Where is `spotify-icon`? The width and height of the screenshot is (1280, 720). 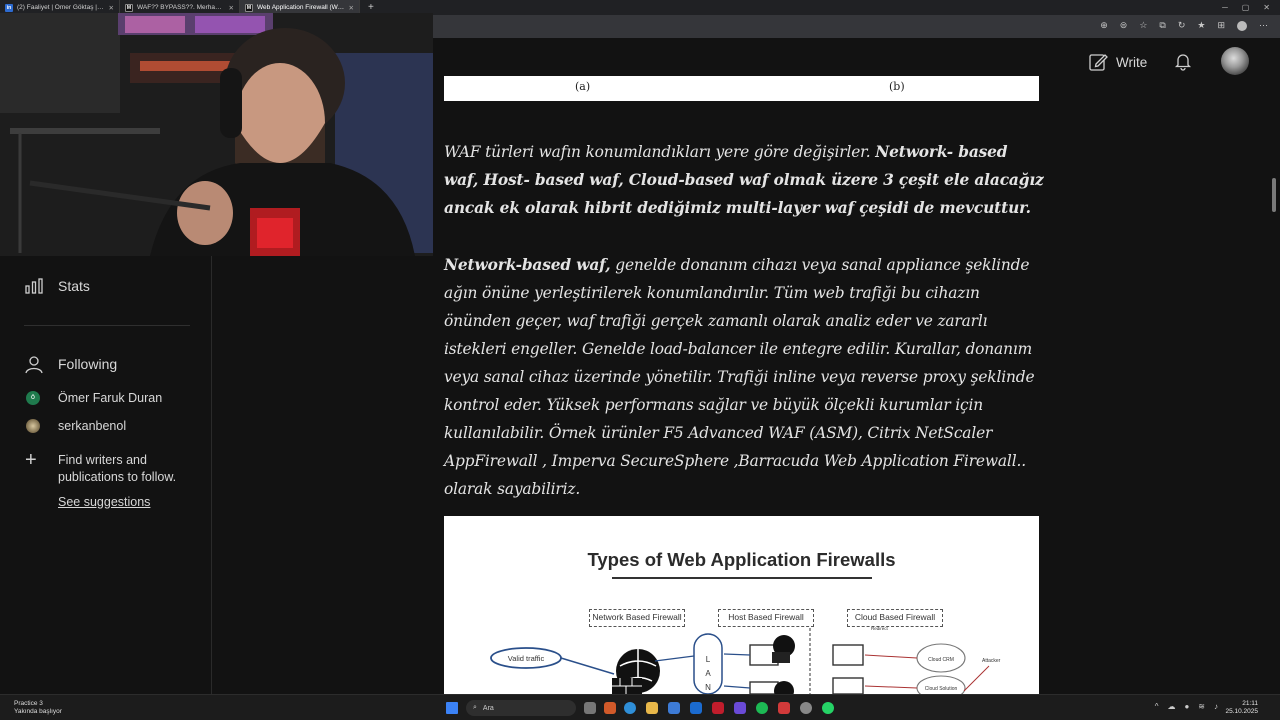
spotify-icon is located at coordinates (762, 708).